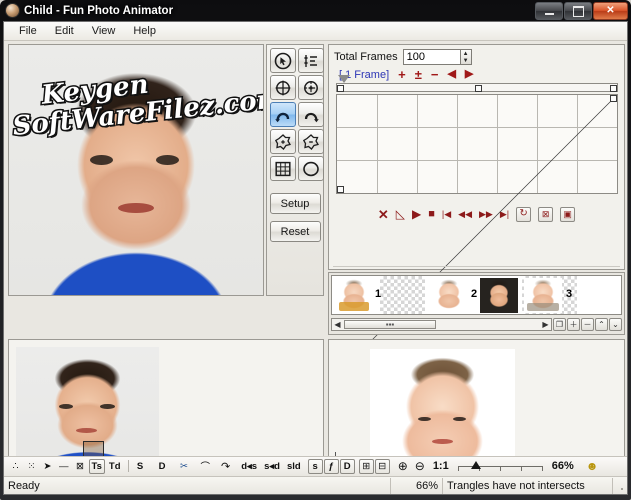 The image size is (631, 500). What do you see at coordinates (197, 485) in the screenshot?
I see `status-message: Ready` at bounding box center [197, 485].